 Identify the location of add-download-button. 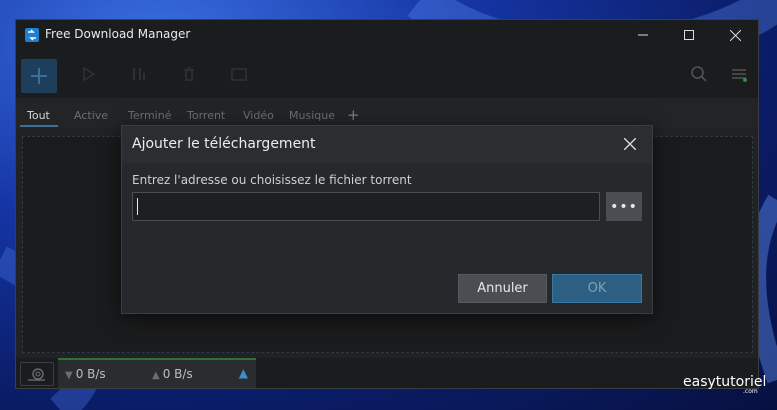
(39, 76).